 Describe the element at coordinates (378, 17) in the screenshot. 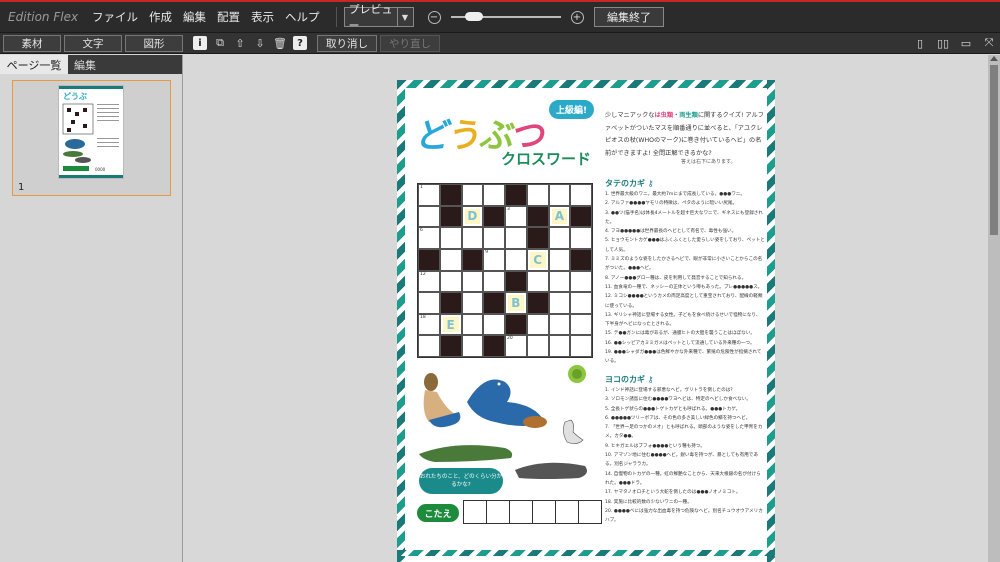

I see `view-mode-select: プレビュー ▼` at that location.